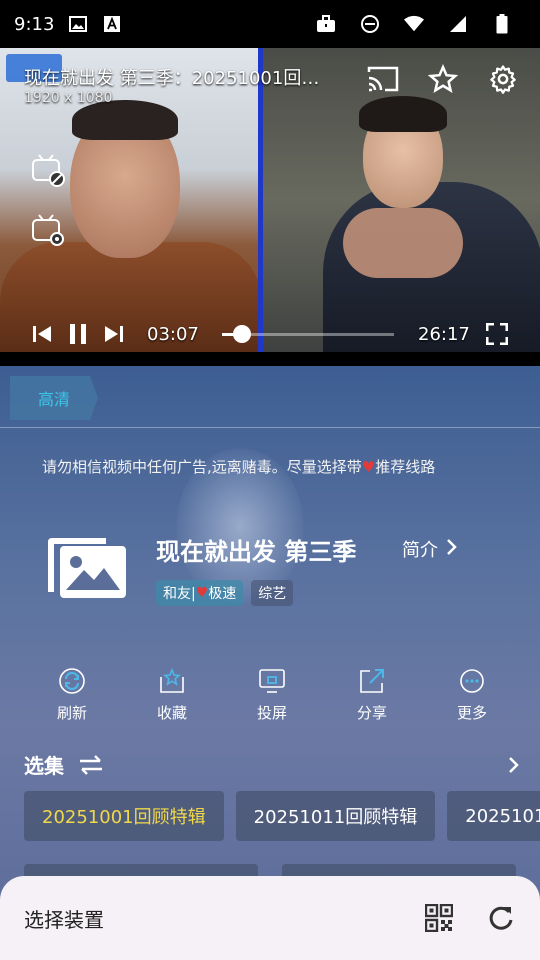 Image resolution: width=540 pixels, height=960 pixels. What do you see at coordinates (68, 98) in the screenshot?
I see `video-resolution: 1920 x 1080` at bounding box center [68, 98].